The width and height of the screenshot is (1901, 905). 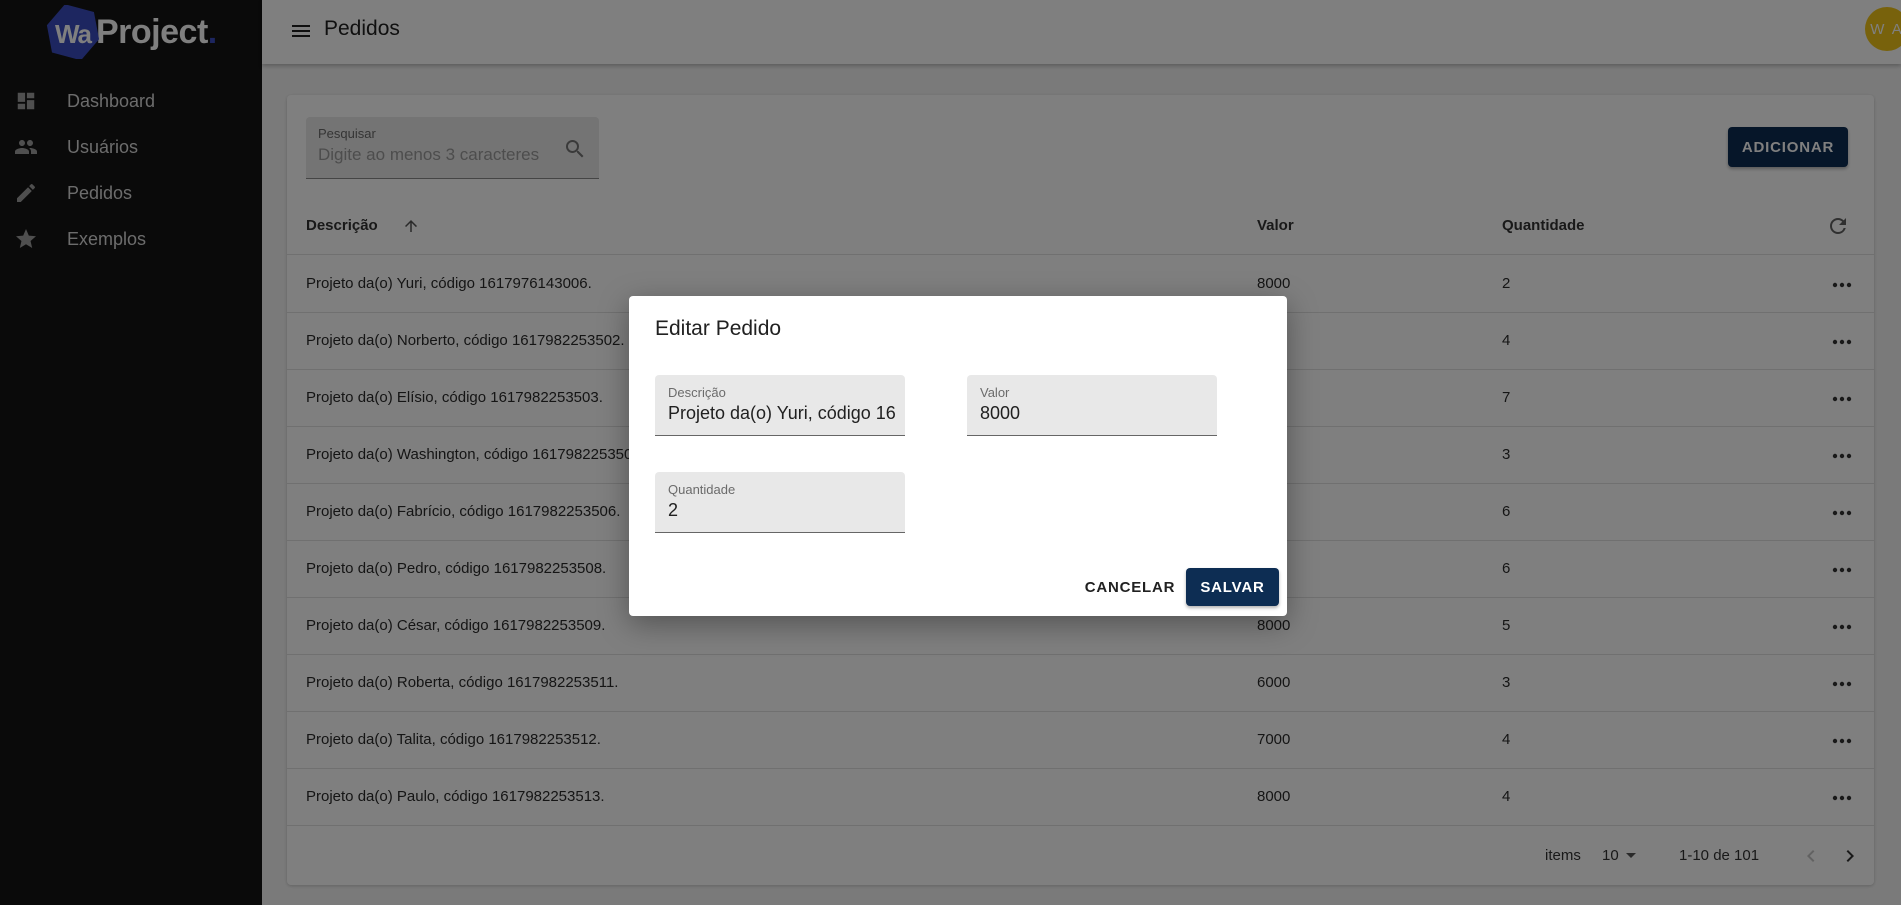 What do you see at coordinates (718, 328) in the screenshot?
I see `dialog-title: Editar Pedido` at bounding box center [718, 328].